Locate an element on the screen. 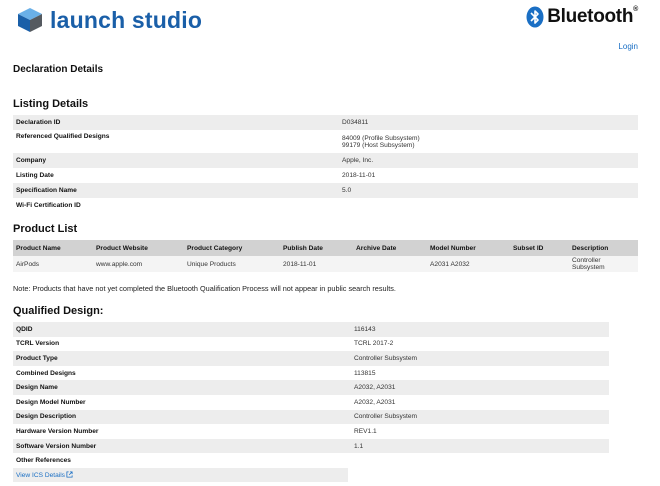 The width and height of the screenshot is (660, 486). listing-row-company: Company Apple, Inc. is located at coordinates (325, 160).